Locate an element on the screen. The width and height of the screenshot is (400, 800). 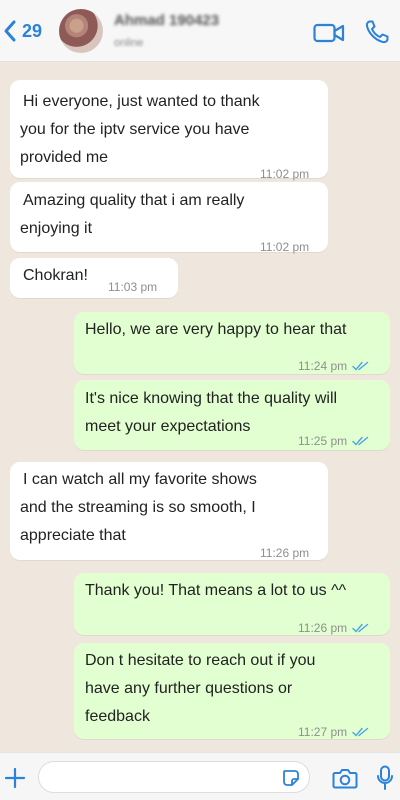
message-text: Hi everyone, just wanted to thank is located at coordinates (141, 101).